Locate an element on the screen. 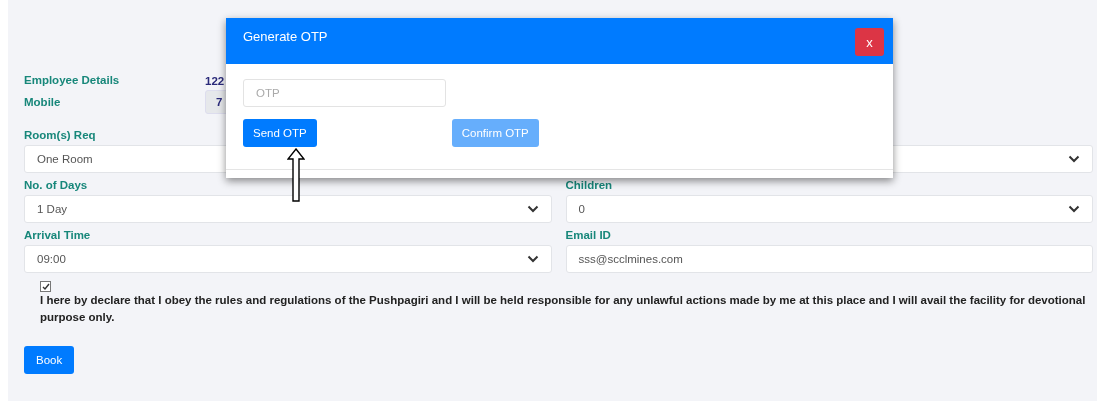 This screenshot has height=401, width=1097. field-label: Employee Details is located at coordinates (72, 80).